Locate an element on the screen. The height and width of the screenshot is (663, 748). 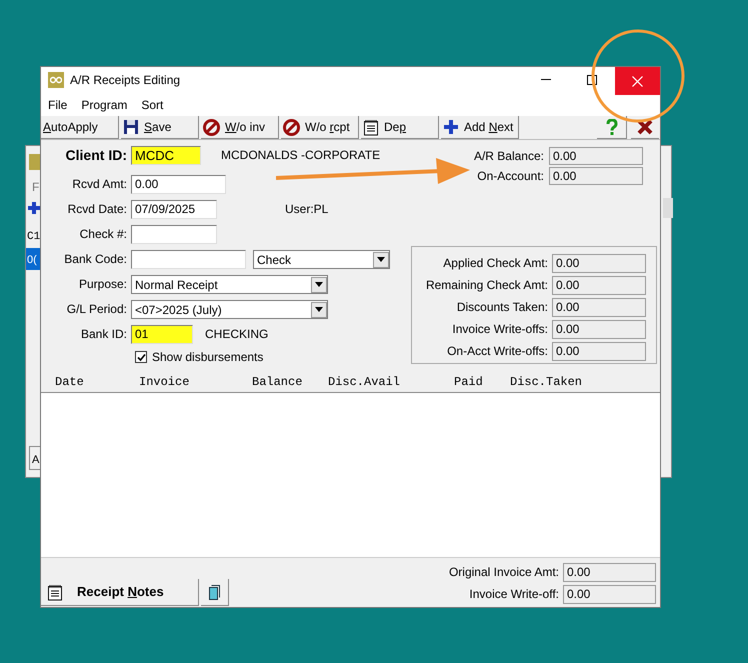
field-label: Client ID: is located at coordinates (96, 155).